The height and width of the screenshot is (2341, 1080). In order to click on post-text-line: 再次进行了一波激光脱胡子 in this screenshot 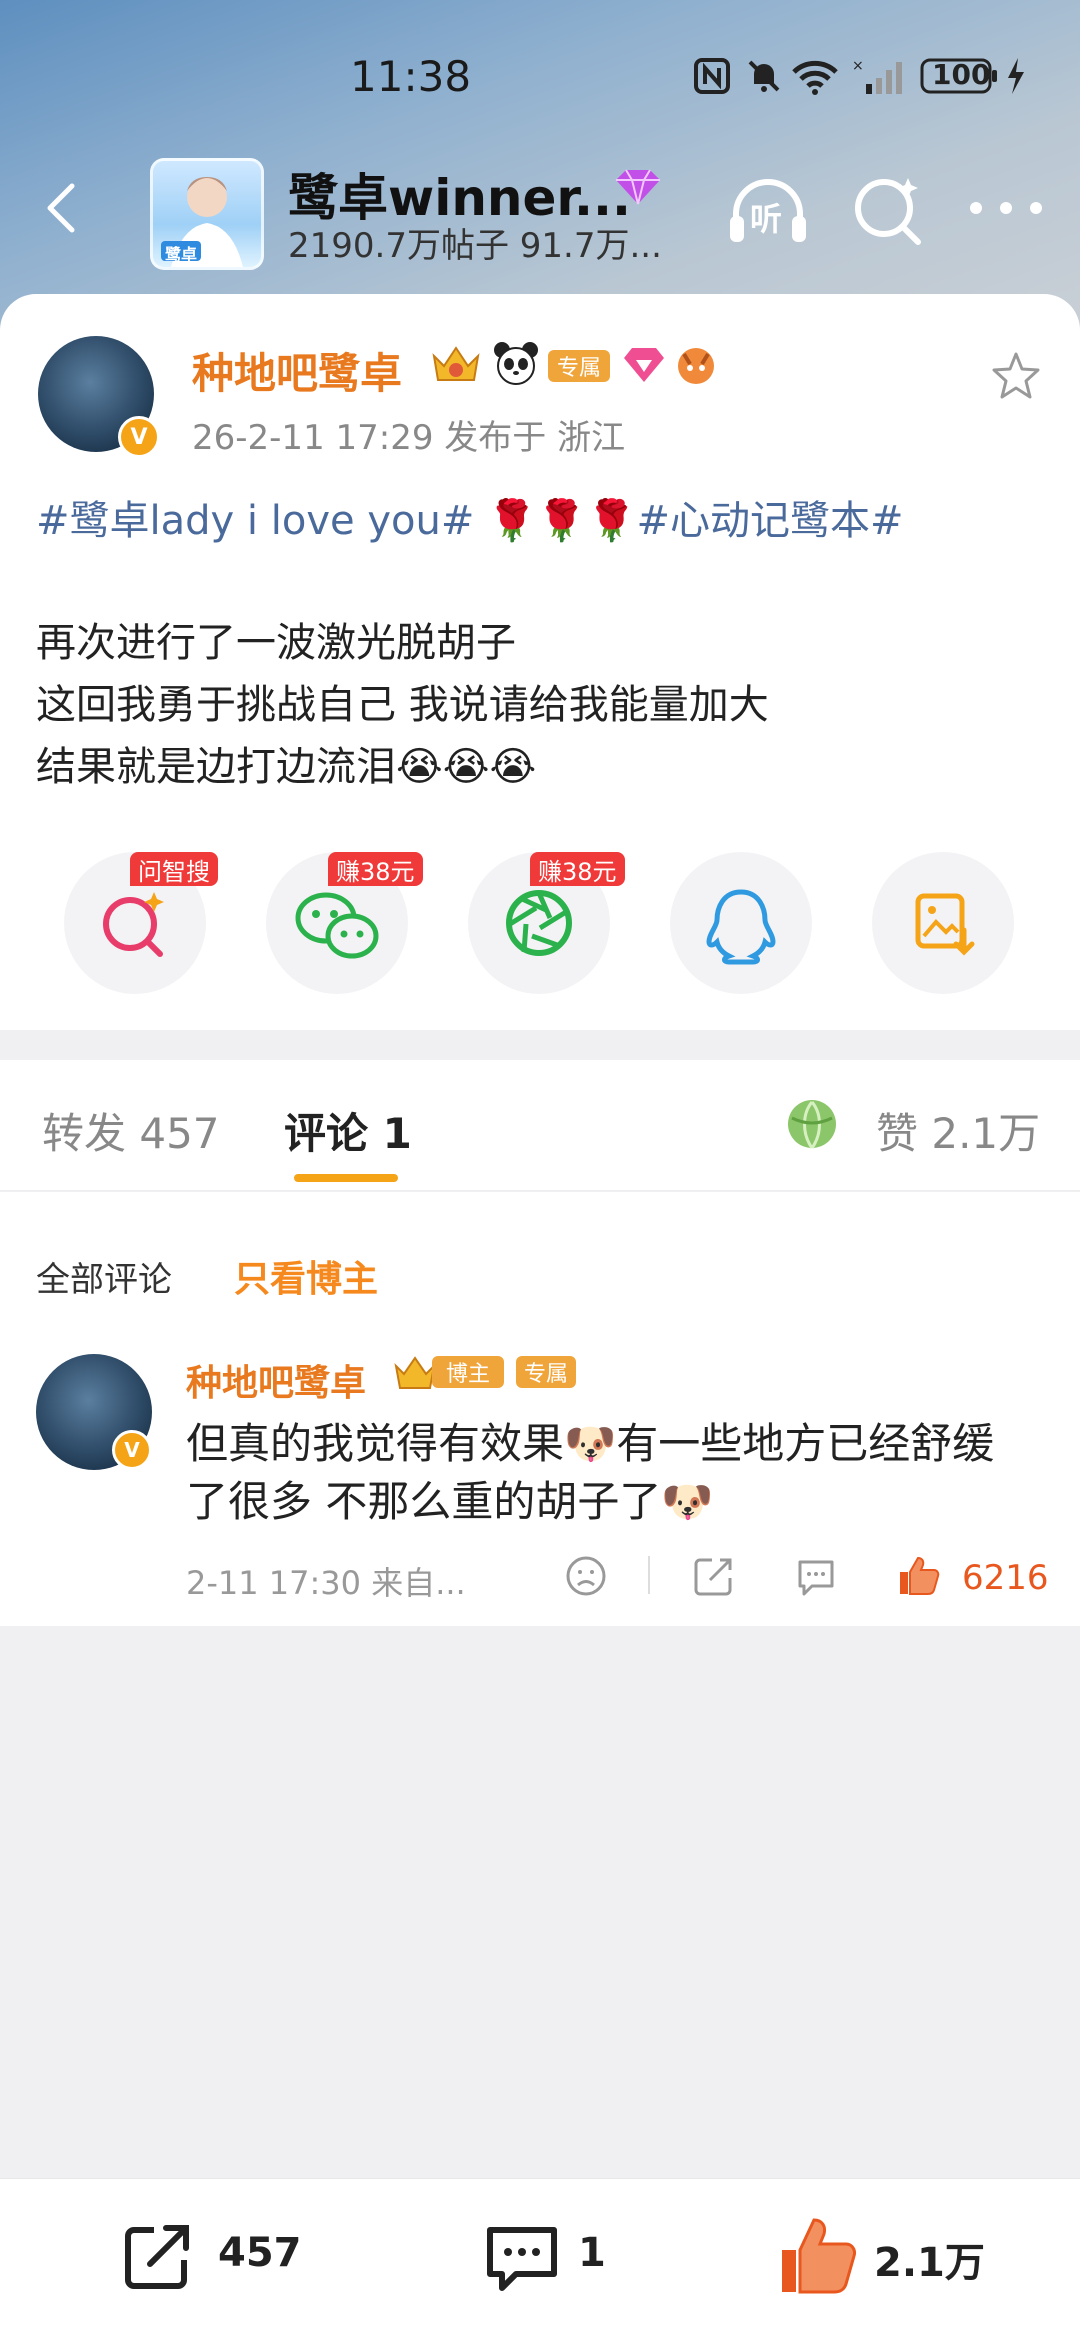, I will do `click(276, 643)`.